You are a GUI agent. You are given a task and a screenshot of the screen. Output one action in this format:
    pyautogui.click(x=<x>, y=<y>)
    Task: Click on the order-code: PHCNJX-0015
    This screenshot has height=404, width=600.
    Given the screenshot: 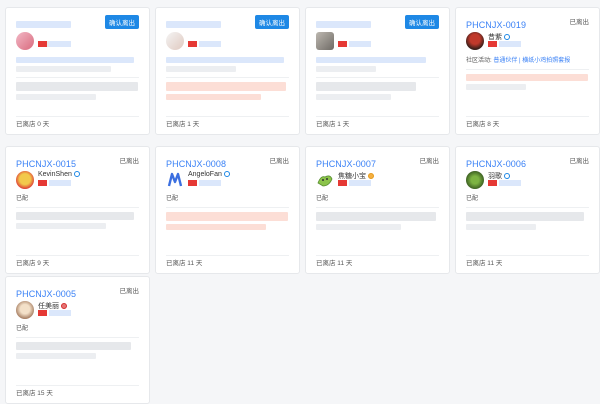 What is the action you would take?
    pyautogui.click(x=46, y=164)
    